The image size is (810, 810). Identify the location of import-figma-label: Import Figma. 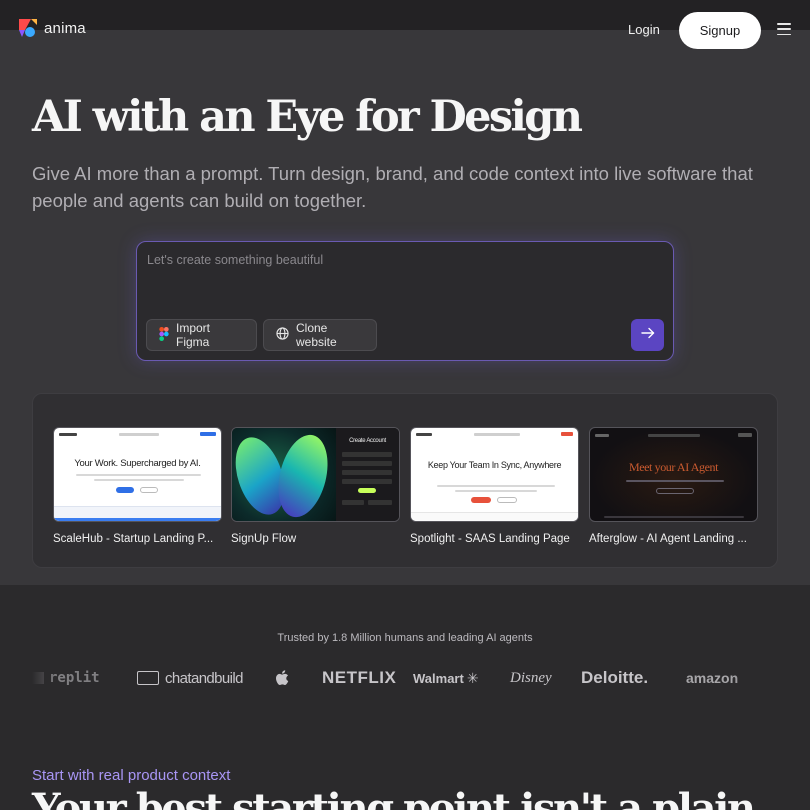
(193, 335).